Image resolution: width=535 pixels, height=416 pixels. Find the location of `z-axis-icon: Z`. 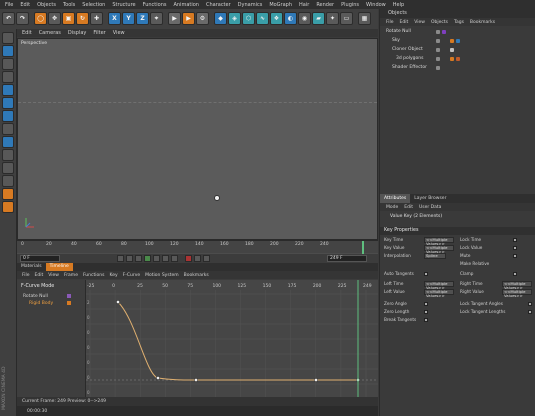

z-axis-icon: Z is located at coordinates (142, 18).